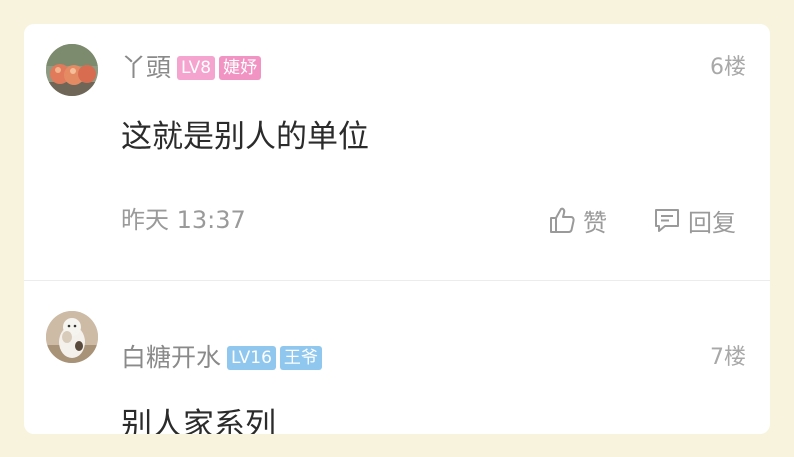 The image size is (794, 457). I want to click on thumbs-up-icon, so click(562, 220).